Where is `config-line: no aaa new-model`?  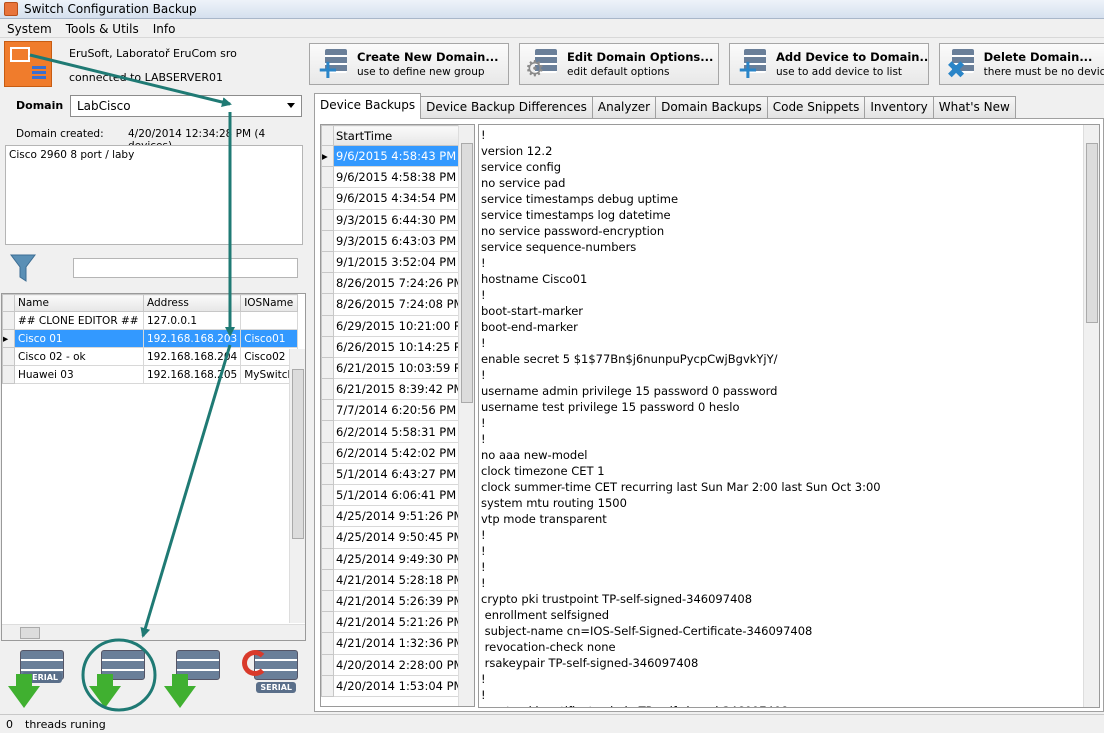
config-line: no aaa new-model is located at coordinates (534, 455).